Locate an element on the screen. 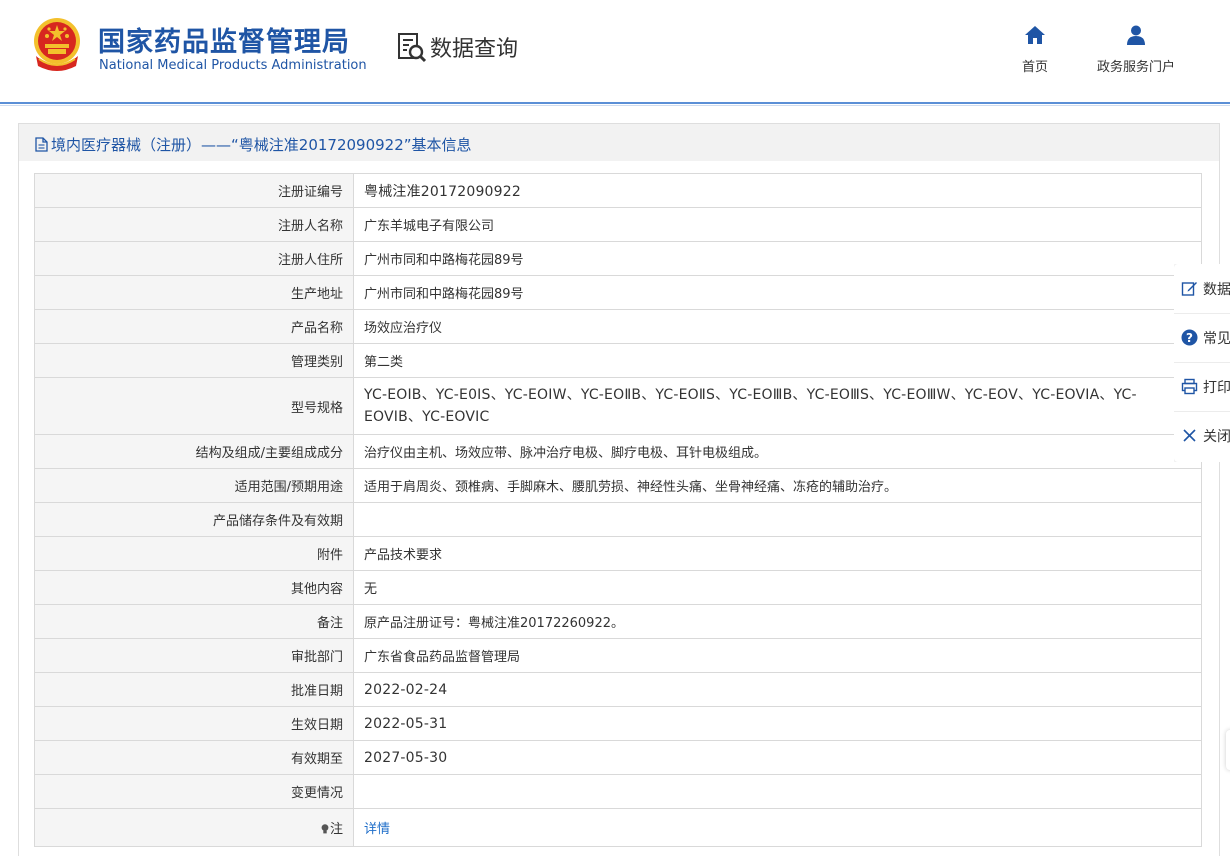 The height and width of the screenshot is (856, 1230). back-to-top-tab is located at coordinates (1228, 750).